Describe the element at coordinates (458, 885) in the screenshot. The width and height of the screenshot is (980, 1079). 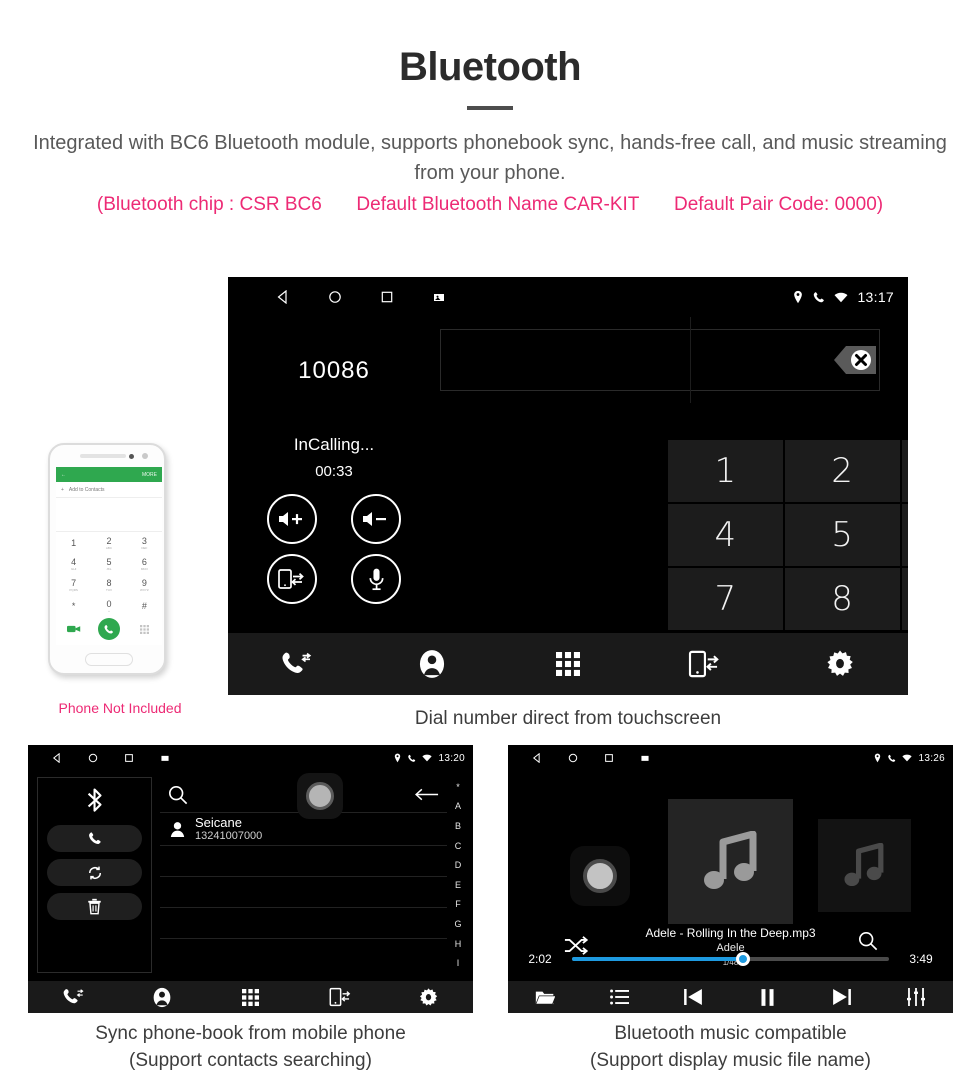
I see `index-letter: E` at that location.